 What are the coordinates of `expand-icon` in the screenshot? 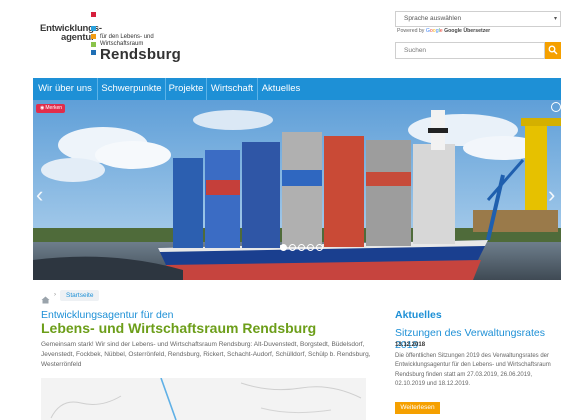 It's located at (556, 107).